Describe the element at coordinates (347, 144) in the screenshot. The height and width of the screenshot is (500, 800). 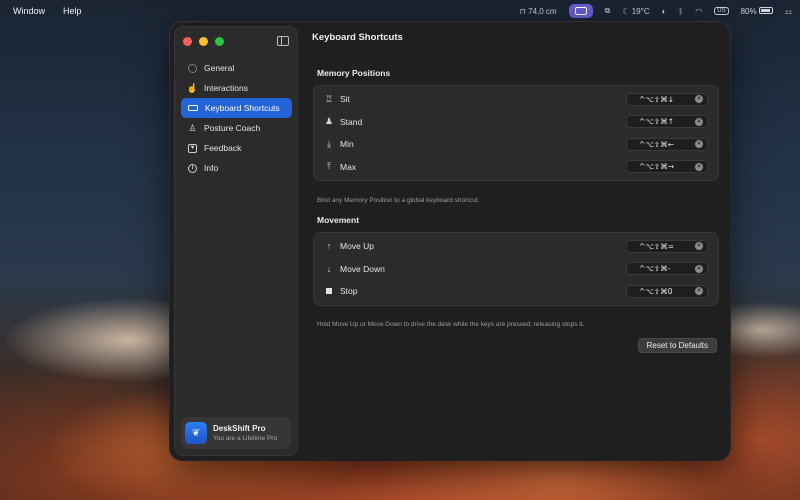
I see `row-label: Min` at that location.